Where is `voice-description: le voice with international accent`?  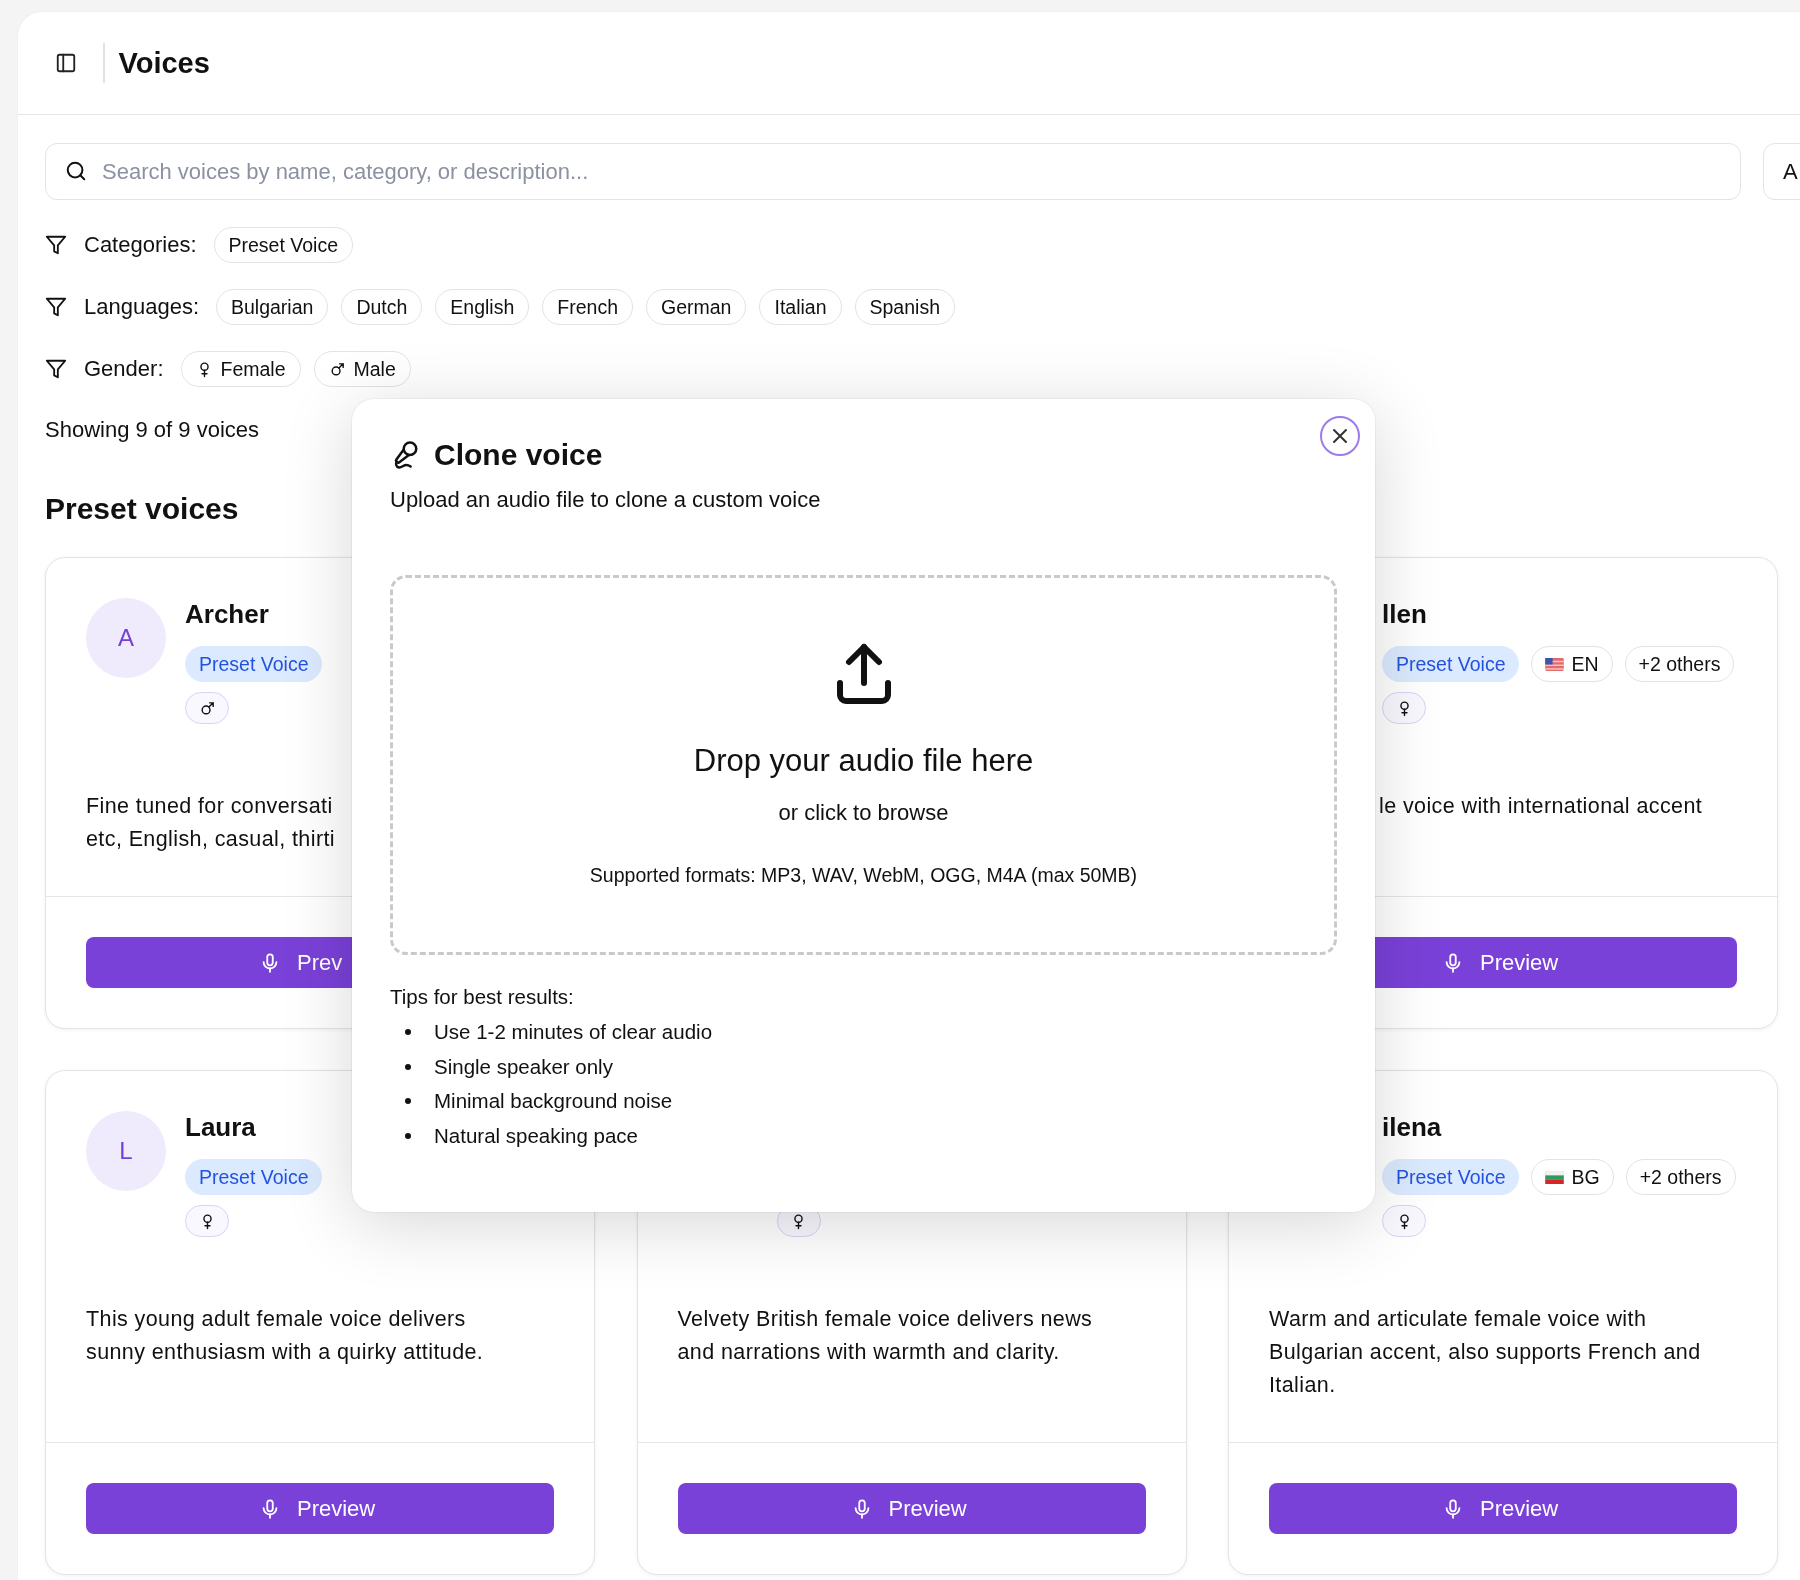 voice-description: le voice with international accent is located at coordinates (1541, 806).